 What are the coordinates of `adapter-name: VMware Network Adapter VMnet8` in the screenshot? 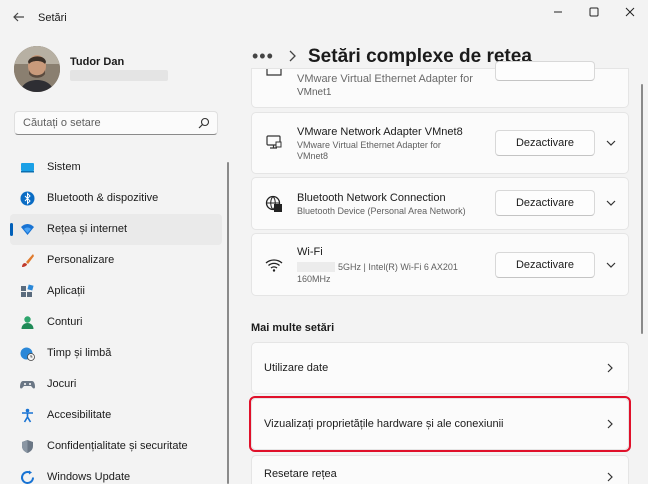 It's located at (380, 132).